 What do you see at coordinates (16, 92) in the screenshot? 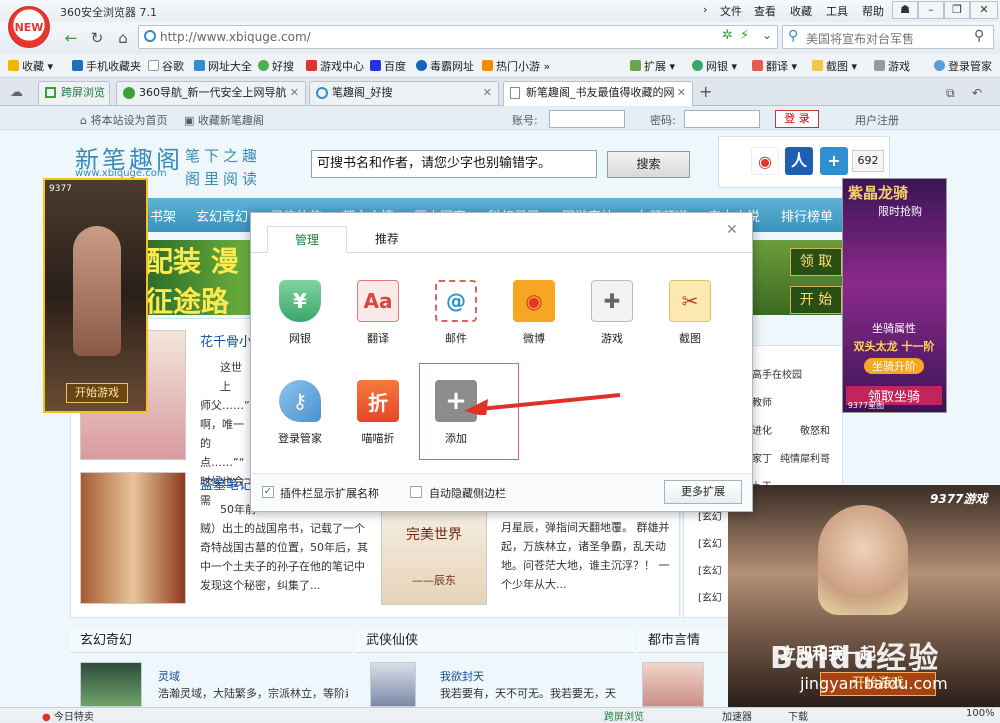
I see `cloud-icon: ☁` at bounding box center [16, 92].